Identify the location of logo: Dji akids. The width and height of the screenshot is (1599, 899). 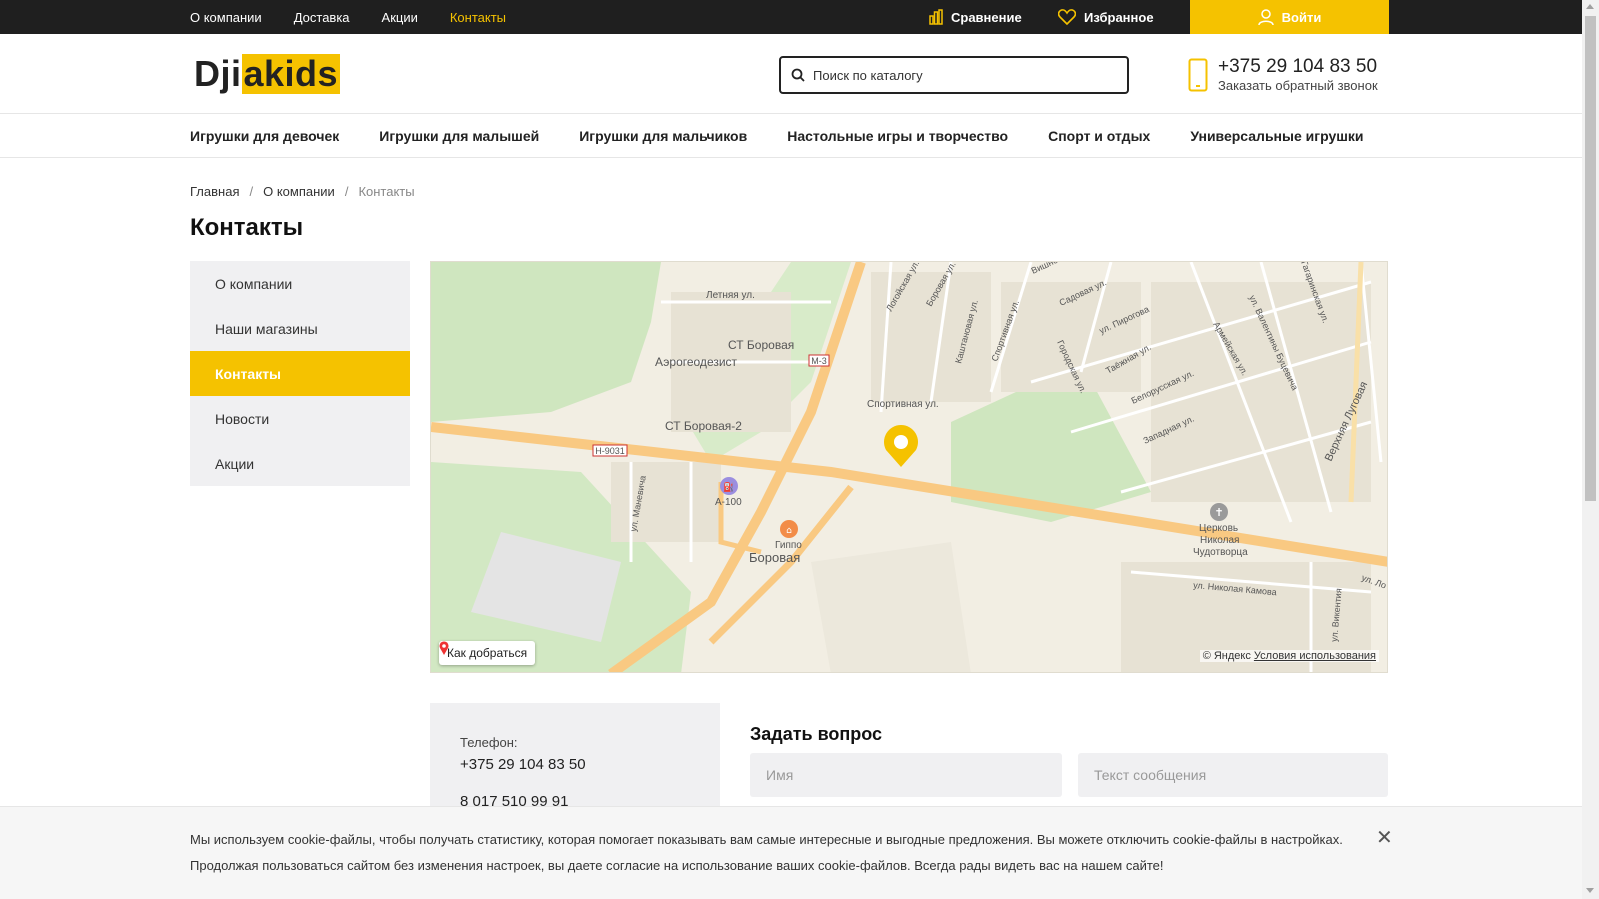
(267, 73).